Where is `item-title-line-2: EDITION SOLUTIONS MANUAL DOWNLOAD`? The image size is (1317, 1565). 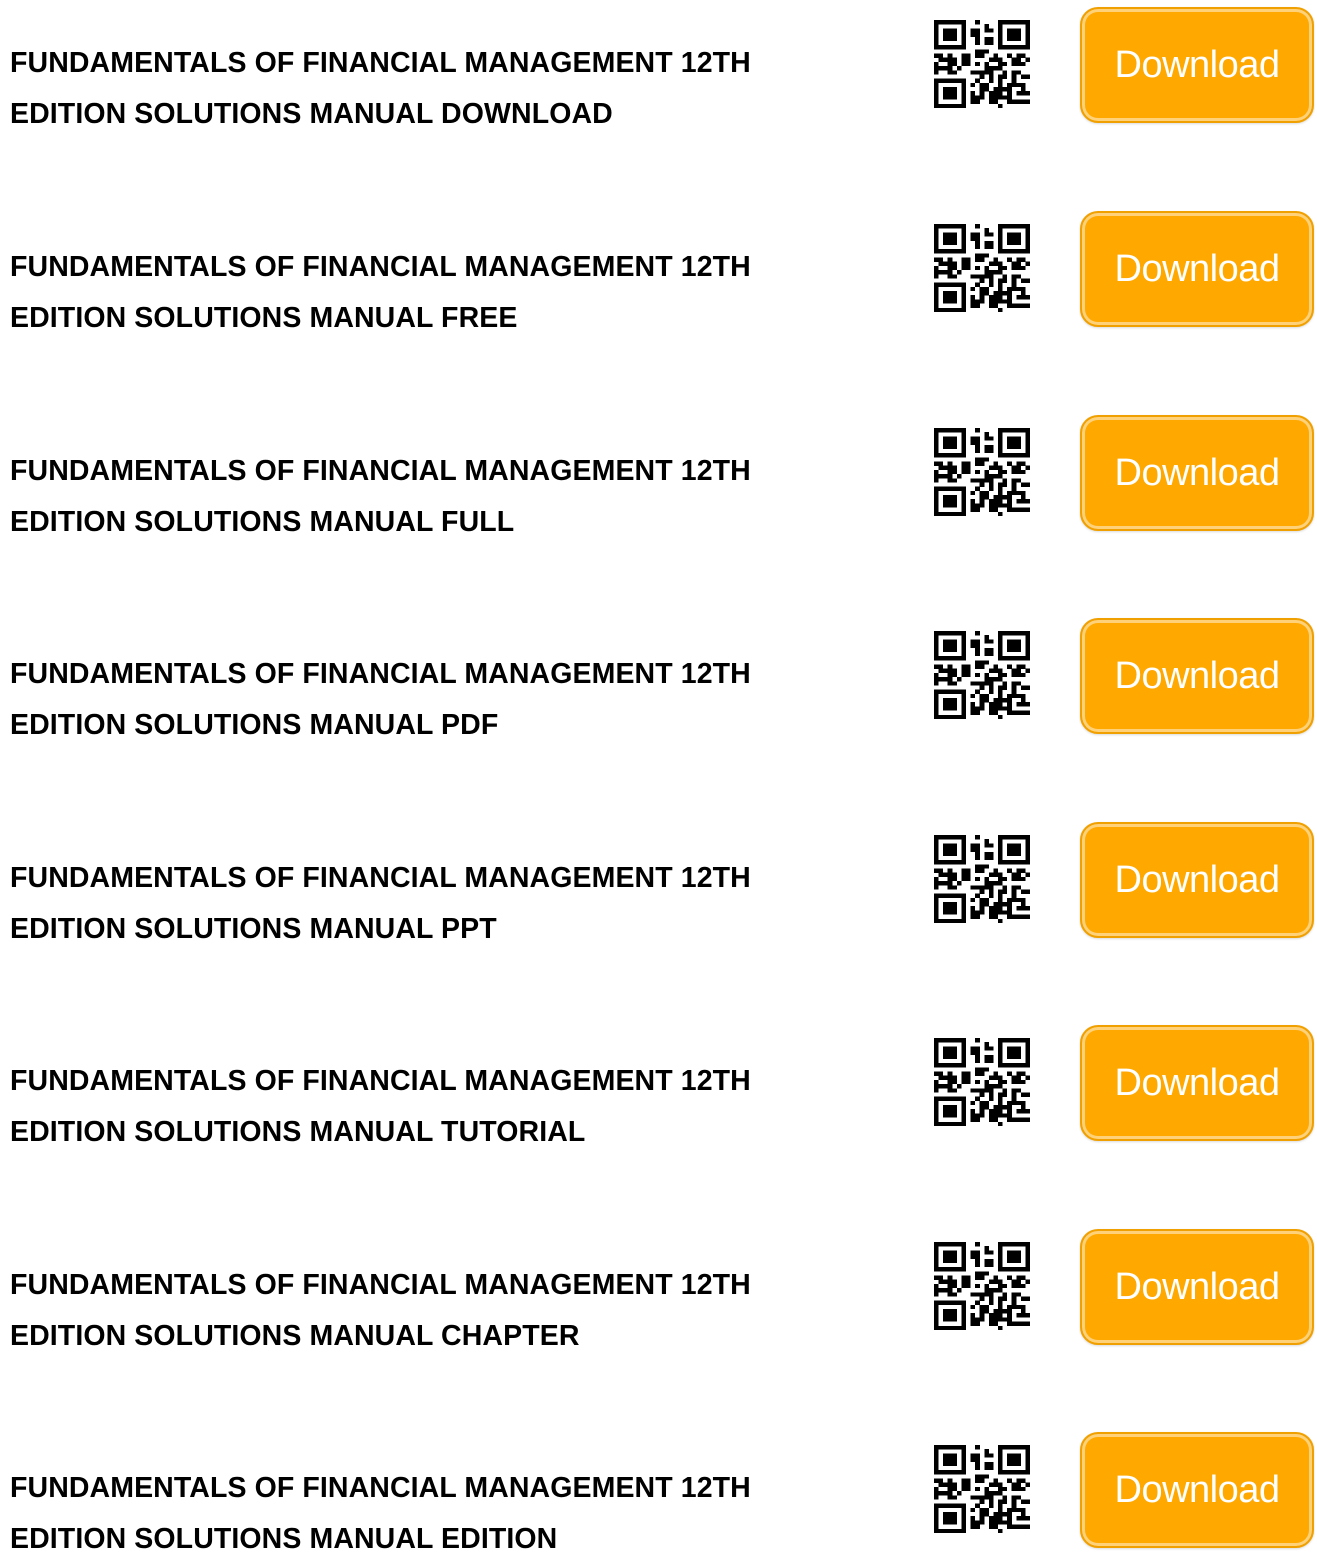 item-title-line-2: EDITION SOLUTIONS MANUAL DOWNLOAD is located at coordinates (311, 114).